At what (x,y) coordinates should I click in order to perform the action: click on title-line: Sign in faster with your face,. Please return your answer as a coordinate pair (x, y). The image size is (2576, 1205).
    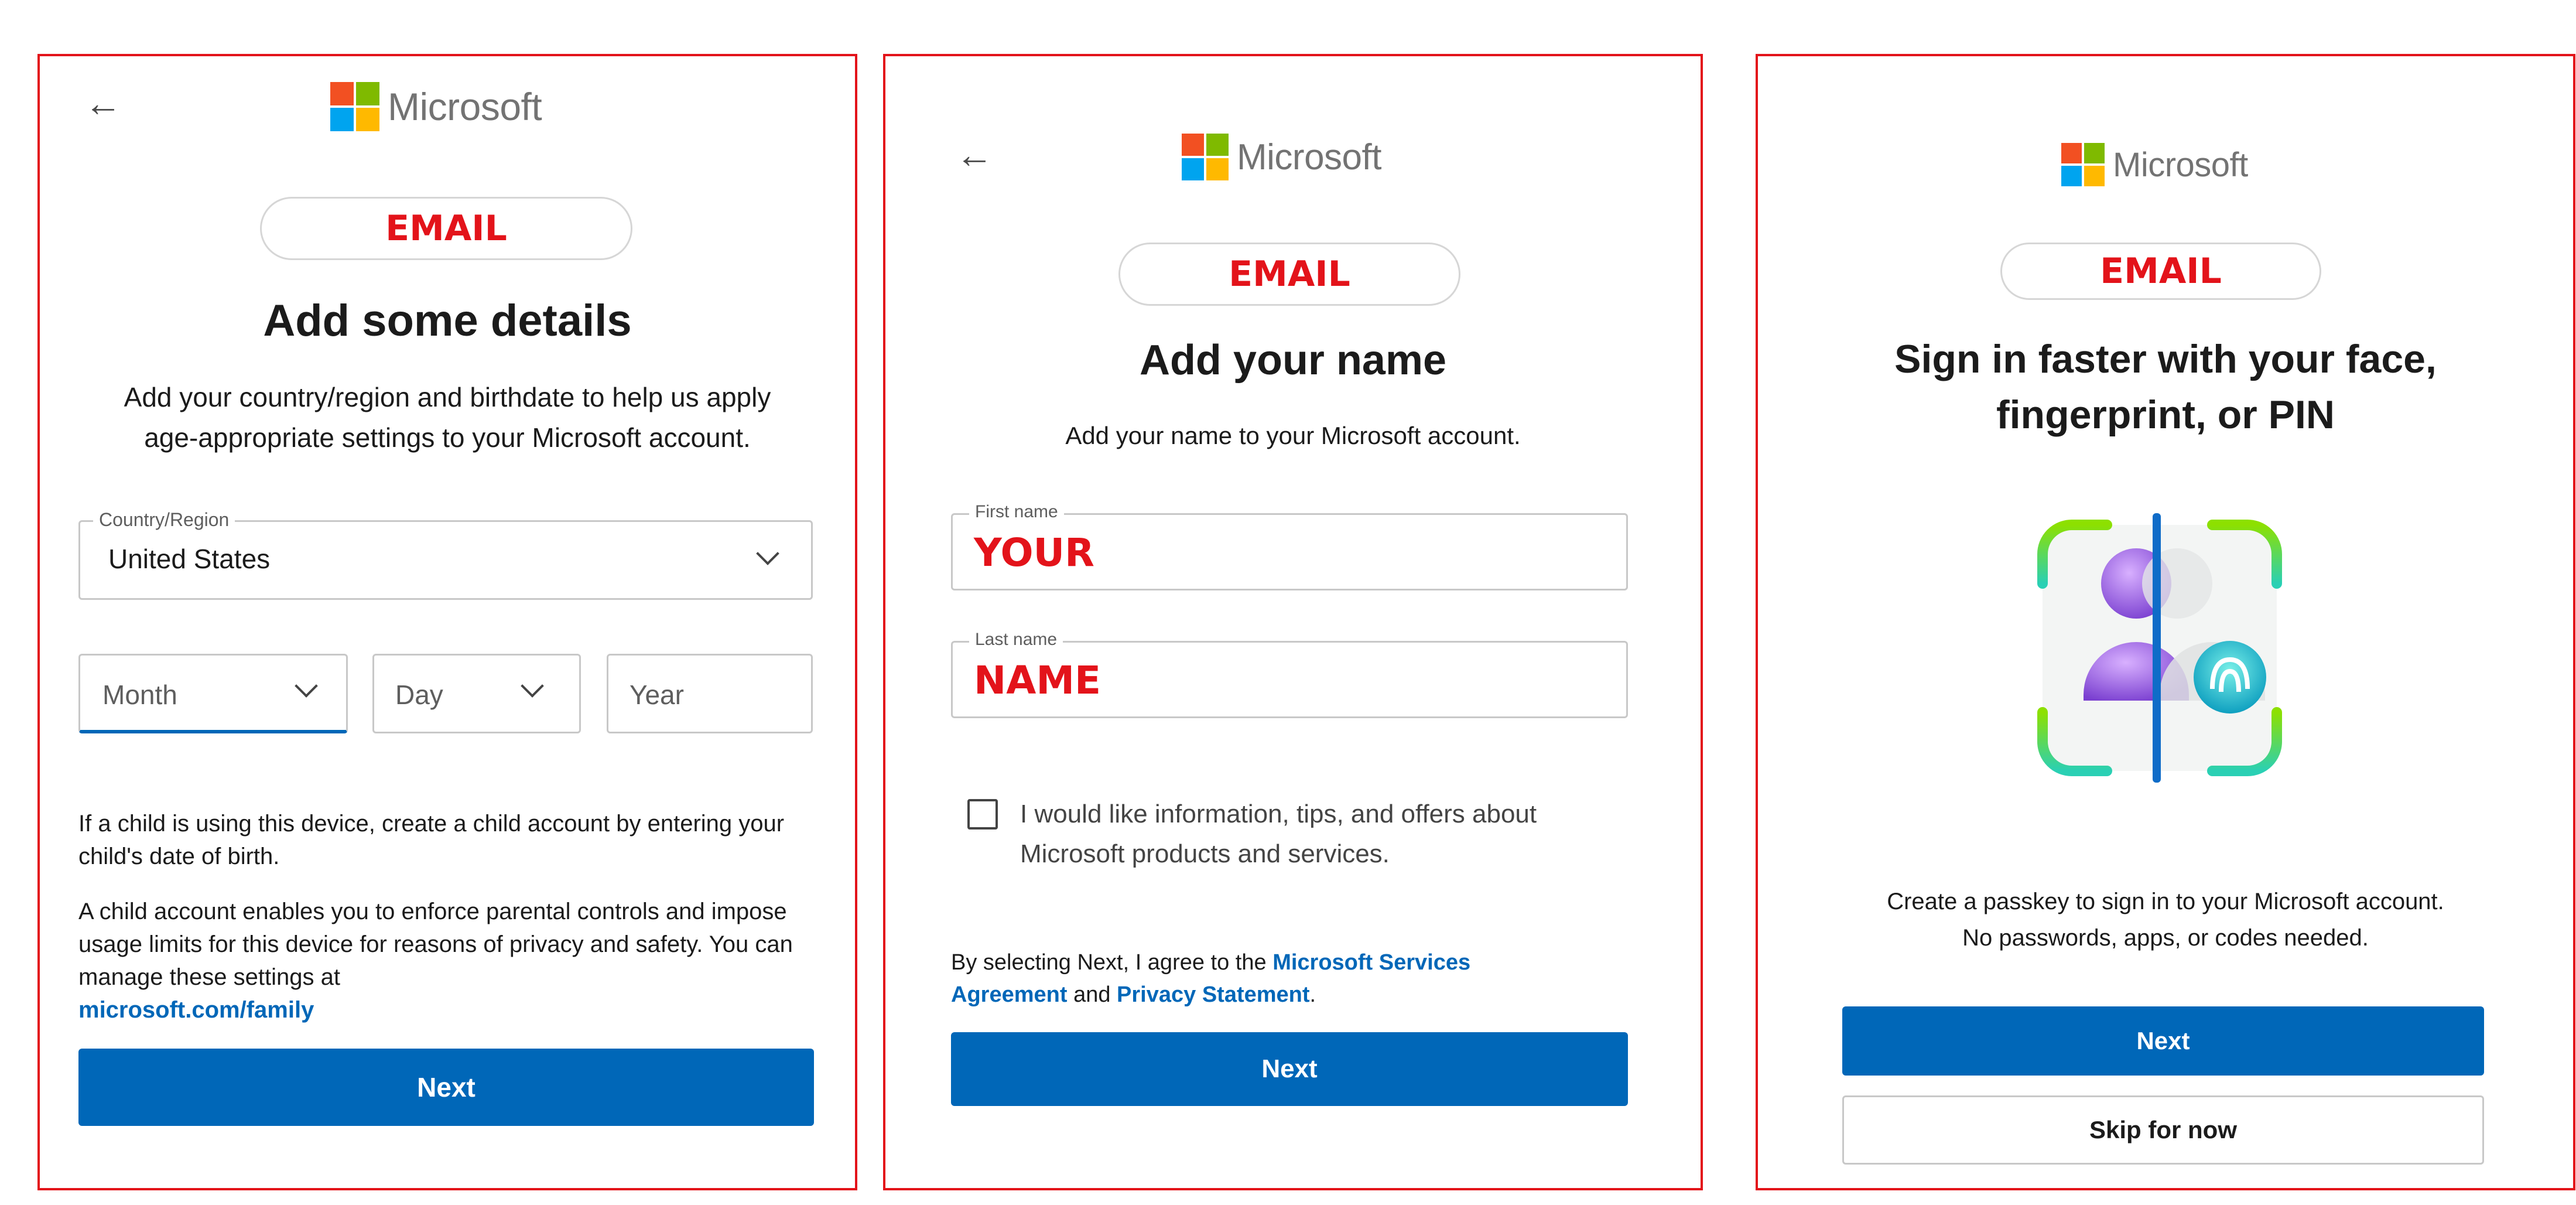
    Looking at the image, I should click on (2165, 359).